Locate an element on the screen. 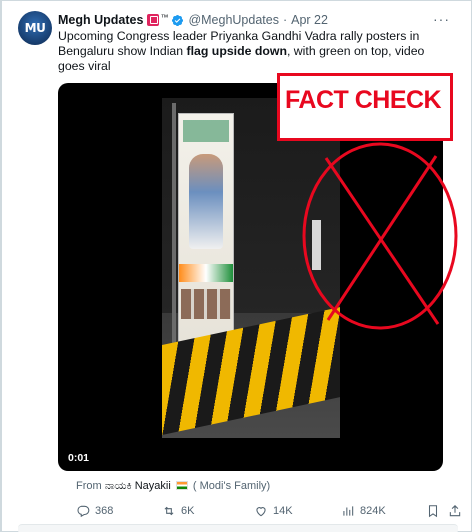 This screenshot has width=472, height=532. views-button: 824K is located at coordinates (363, 511).